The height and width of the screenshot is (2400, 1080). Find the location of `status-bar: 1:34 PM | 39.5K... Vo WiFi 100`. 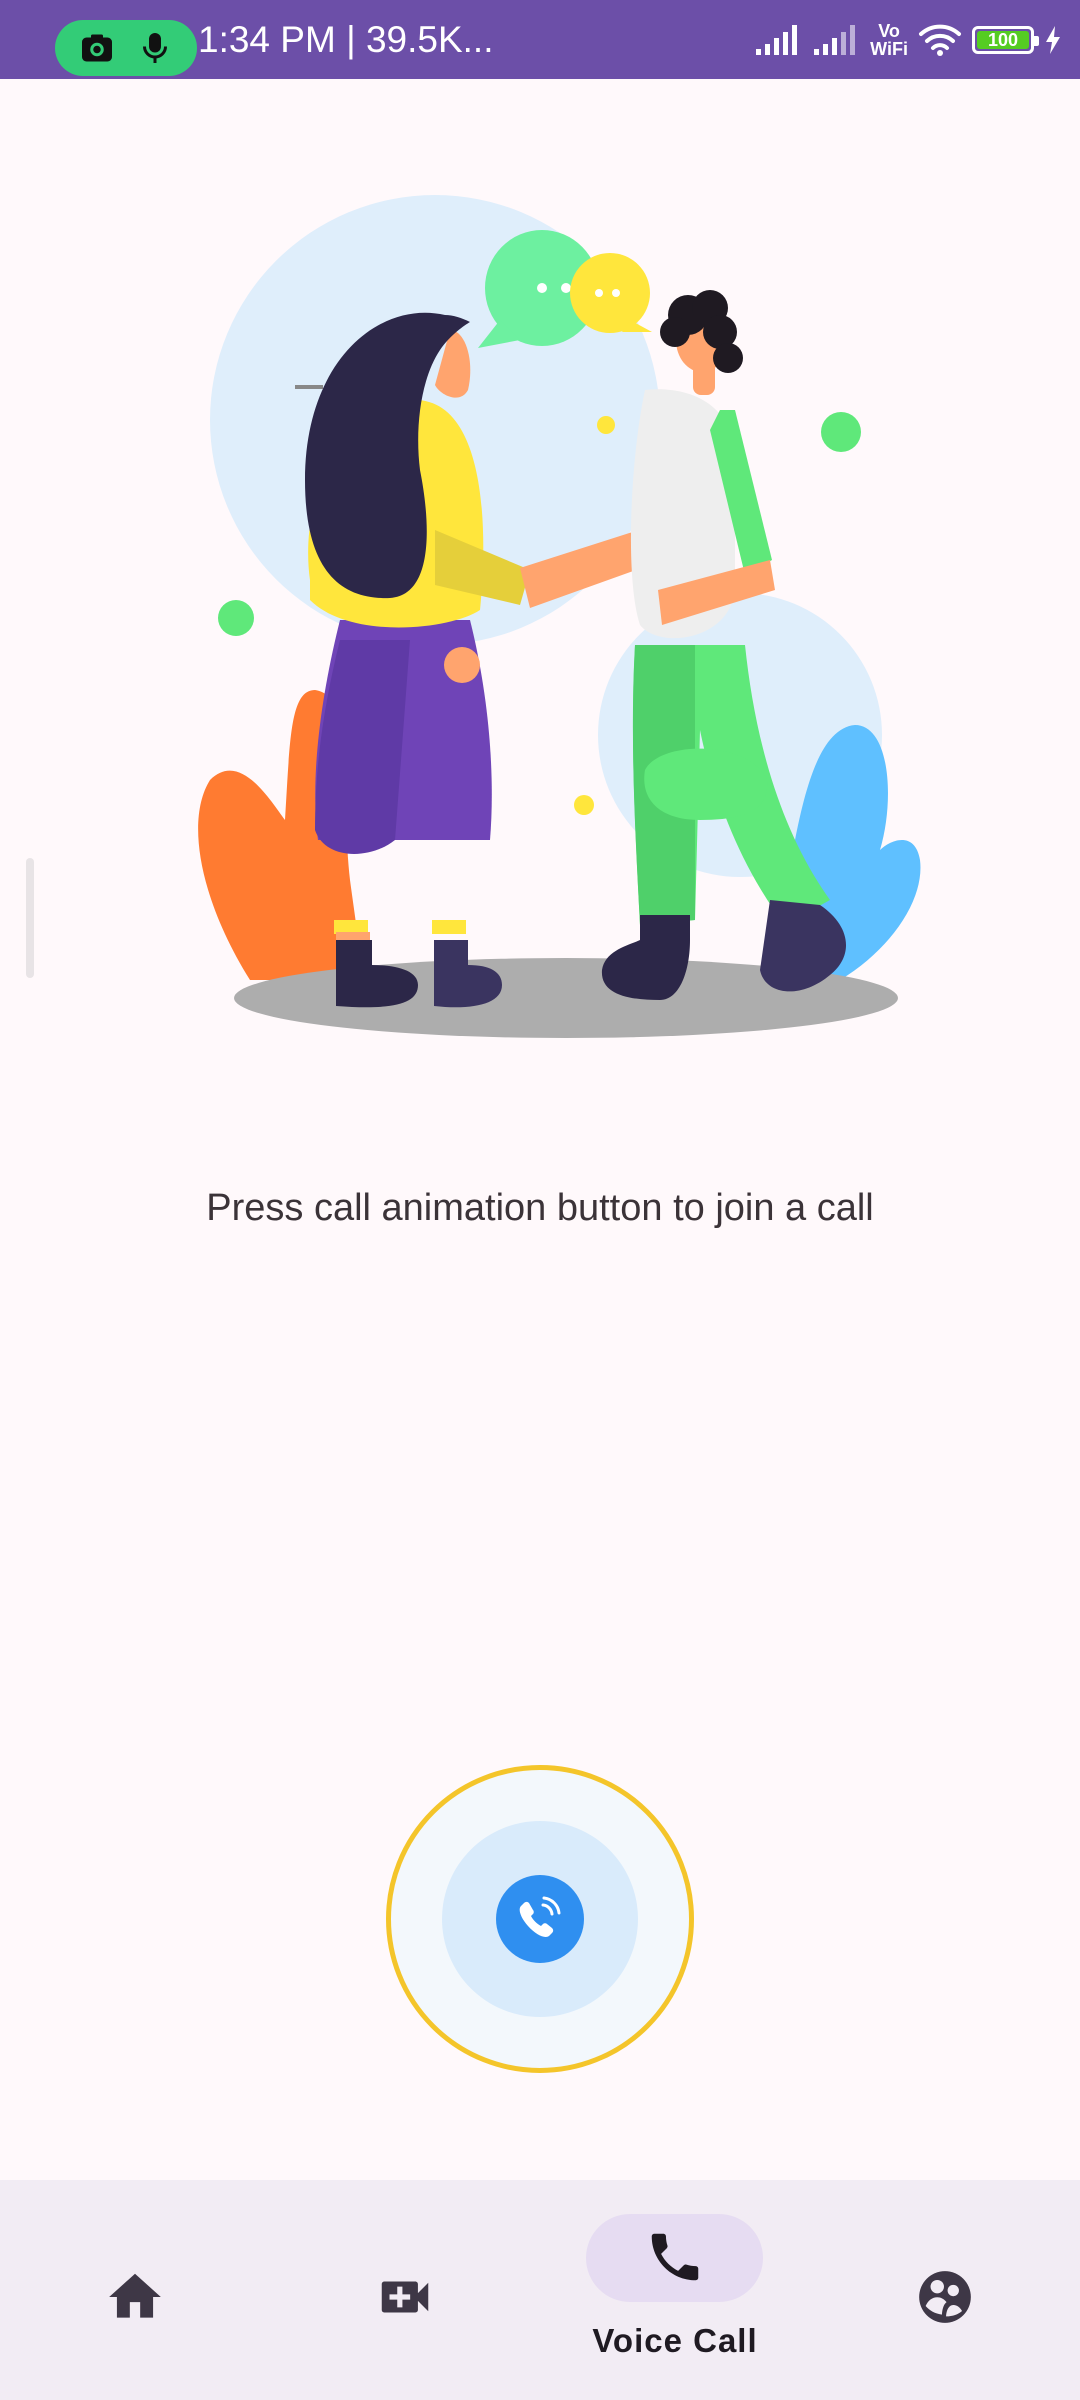

status-bar: 1:34 PM | 39.5K... Vo WiFi 100 is located at coordinates (540, 39).